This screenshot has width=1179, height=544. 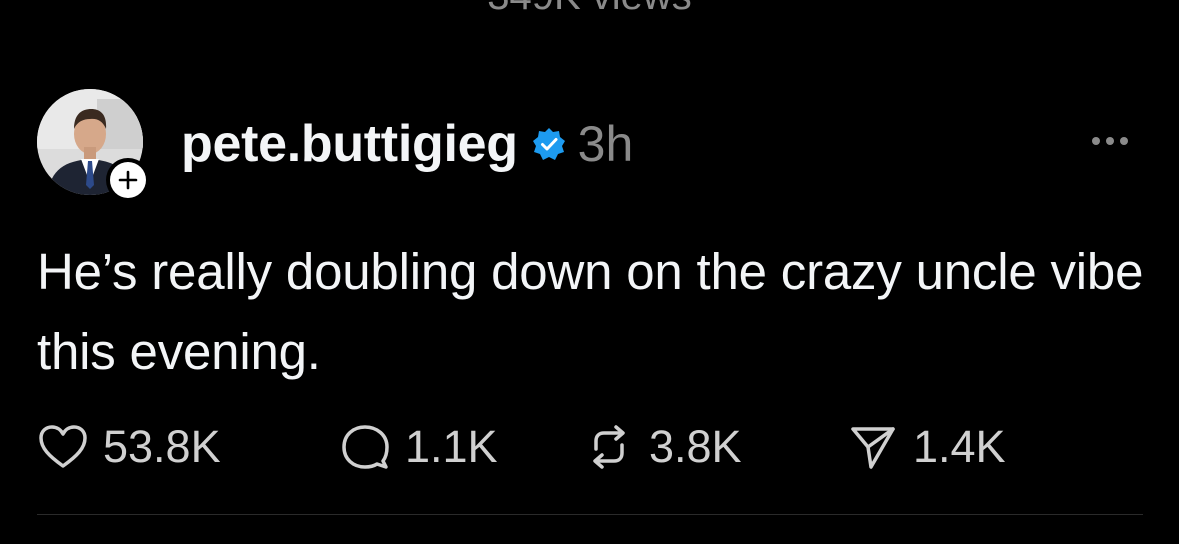 I want to click on share-button: 1.4K, so click(x=926, y=447).